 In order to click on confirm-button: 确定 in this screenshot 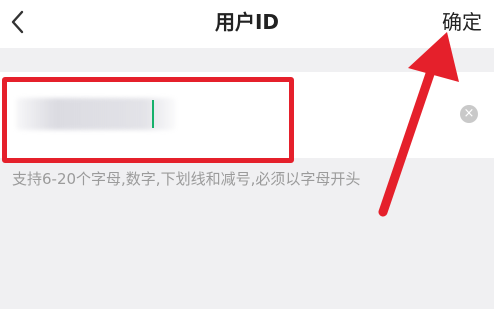, I will do `click(462, 22)`.